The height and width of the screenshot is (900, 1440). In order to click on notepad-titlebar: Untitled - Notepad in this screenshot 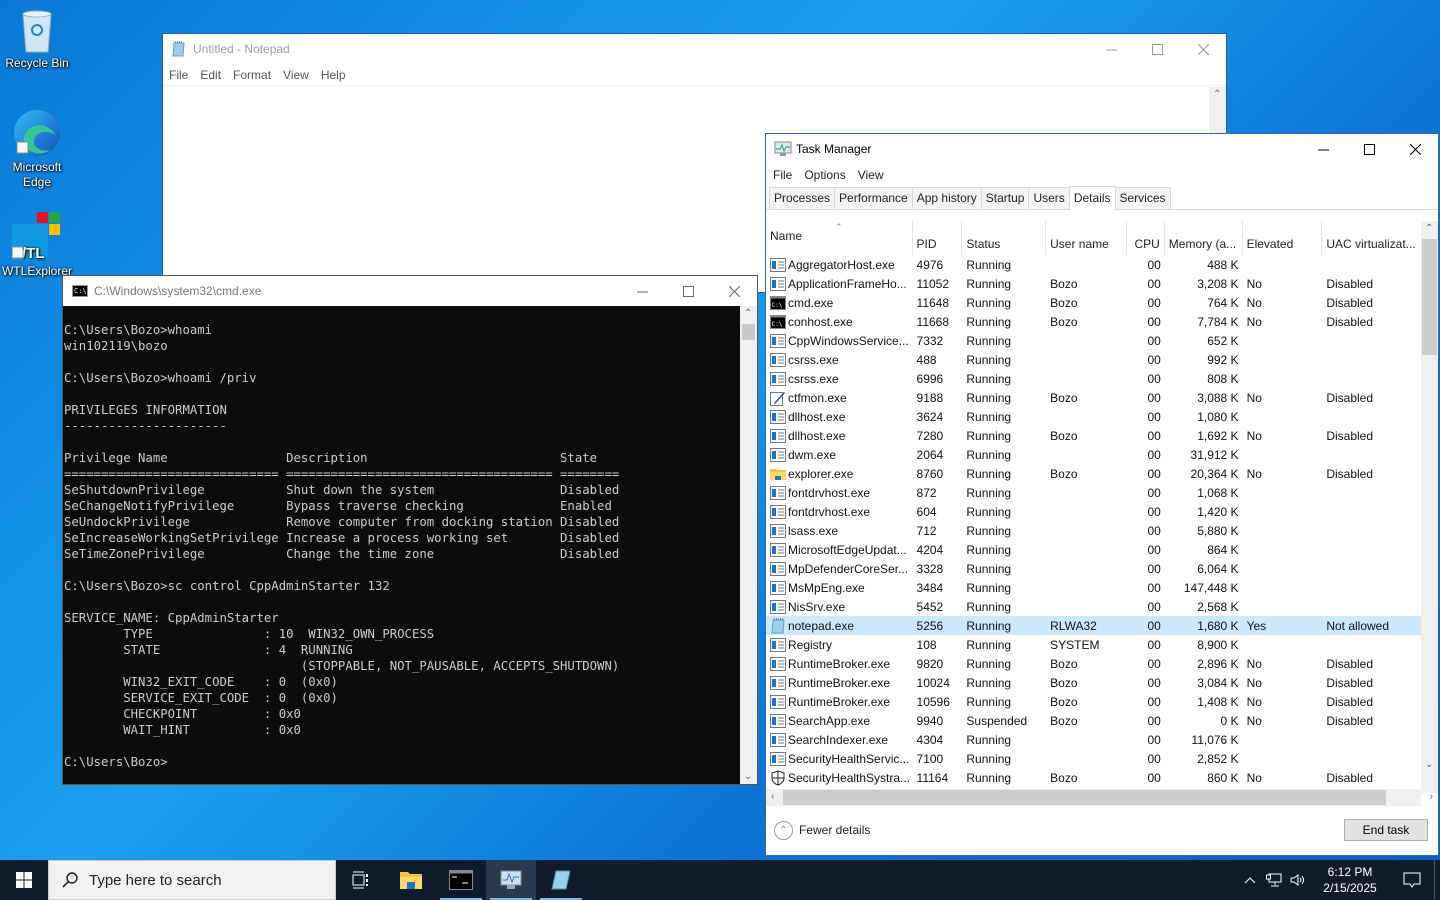, I will do `click(694, 49)`.